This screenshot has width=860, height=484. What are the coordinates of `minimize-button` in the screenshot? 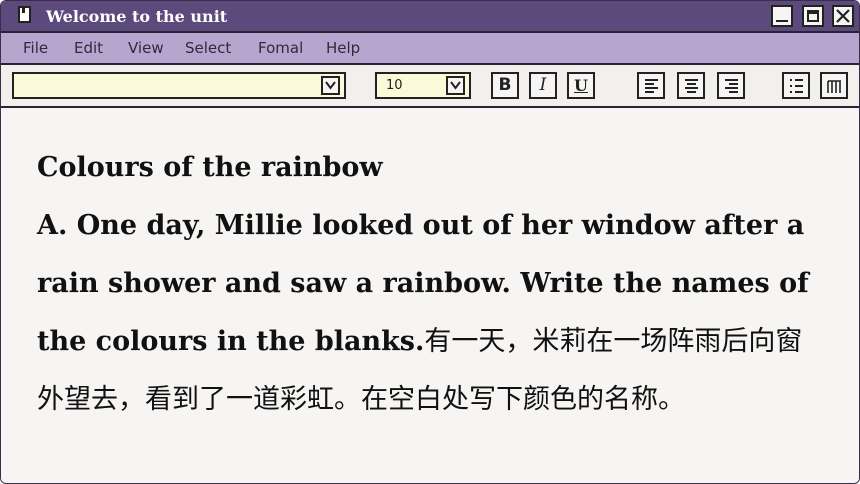 It's located at (782, 16).